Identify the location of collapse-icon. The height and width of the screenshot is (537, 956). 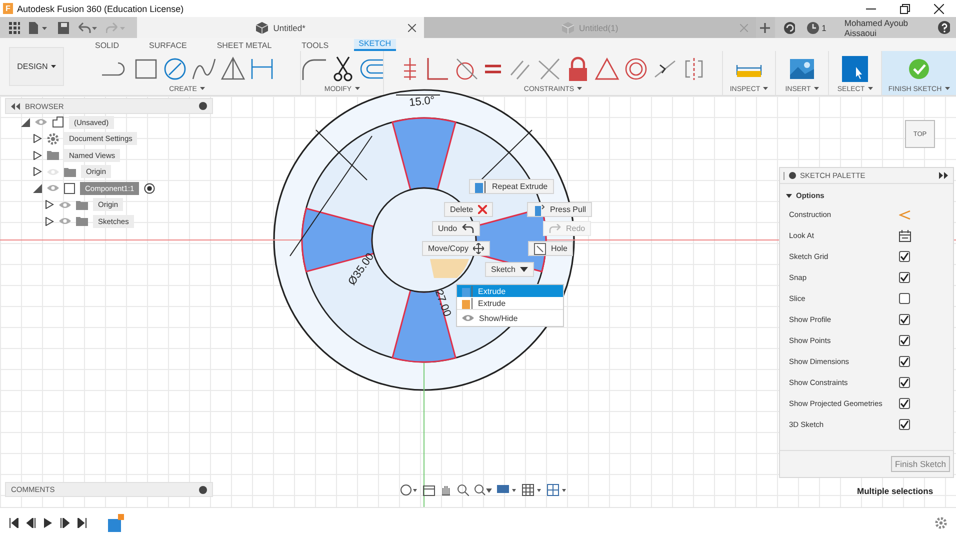
(15, 106).